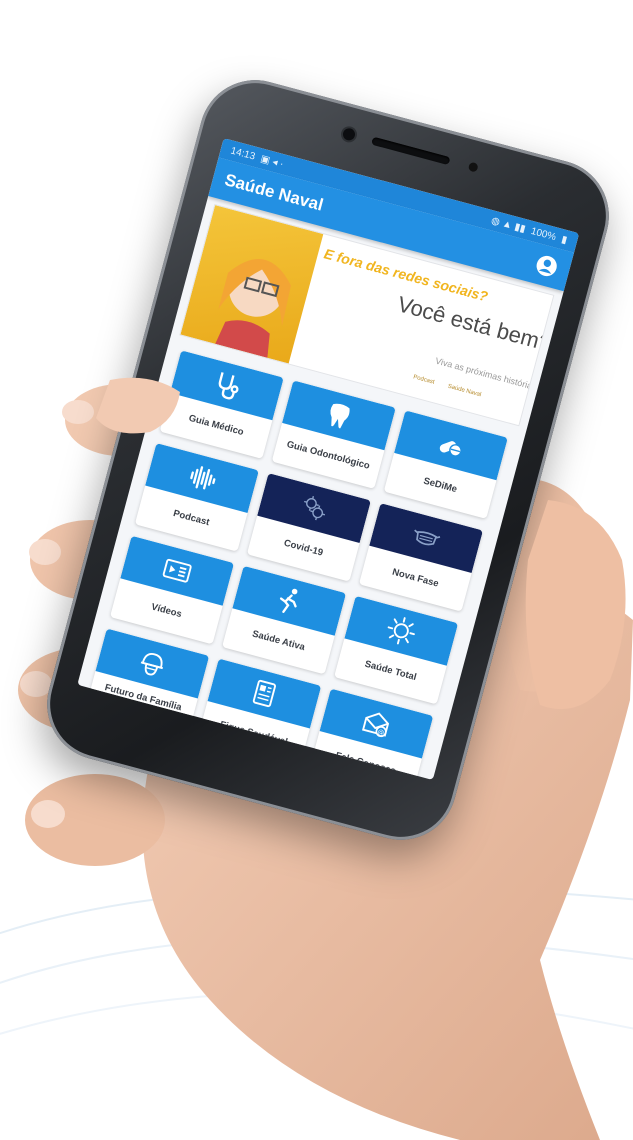 The height and width of the screenshot is (1140, 633). I want to click on status-time: 14:13, so click(243, 153).